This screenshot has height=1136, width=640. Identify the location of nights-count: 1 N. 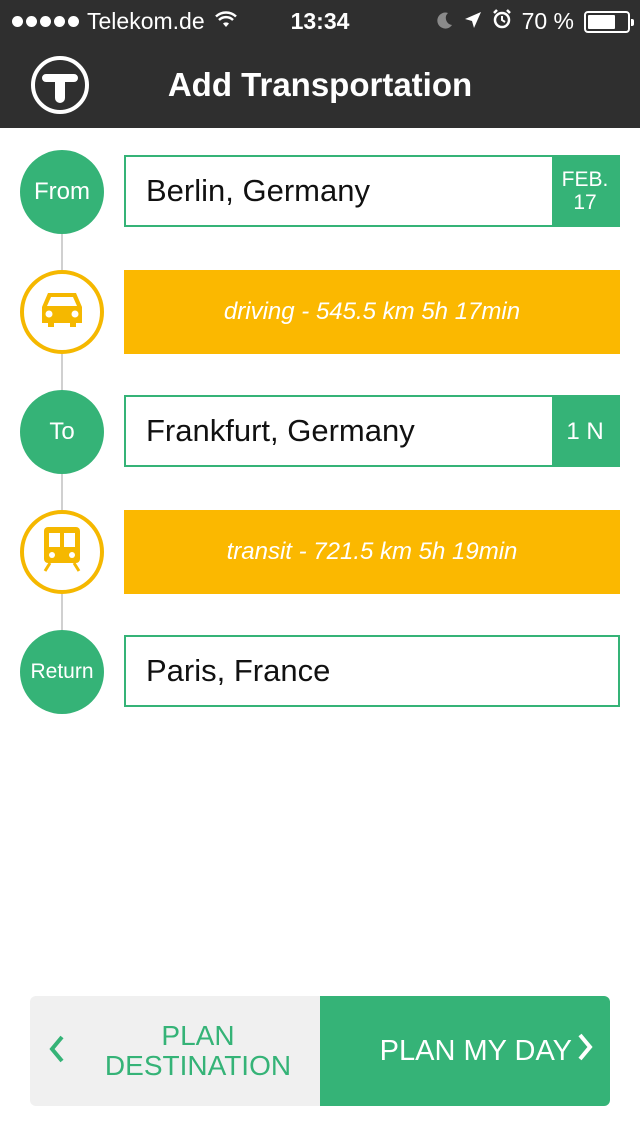
(585, 431).